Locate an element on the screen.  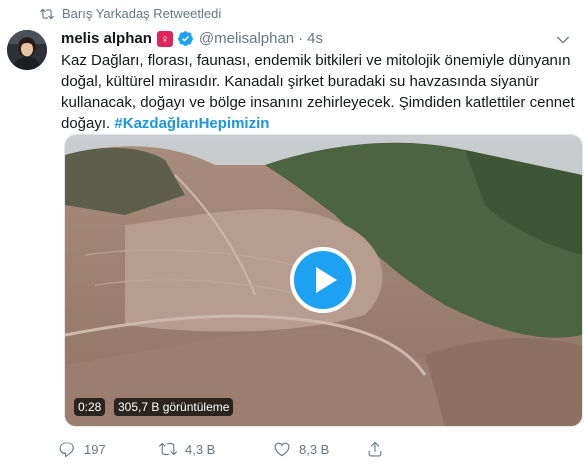
retweet-count: 4,3 B is located at coordinates (200, 449).